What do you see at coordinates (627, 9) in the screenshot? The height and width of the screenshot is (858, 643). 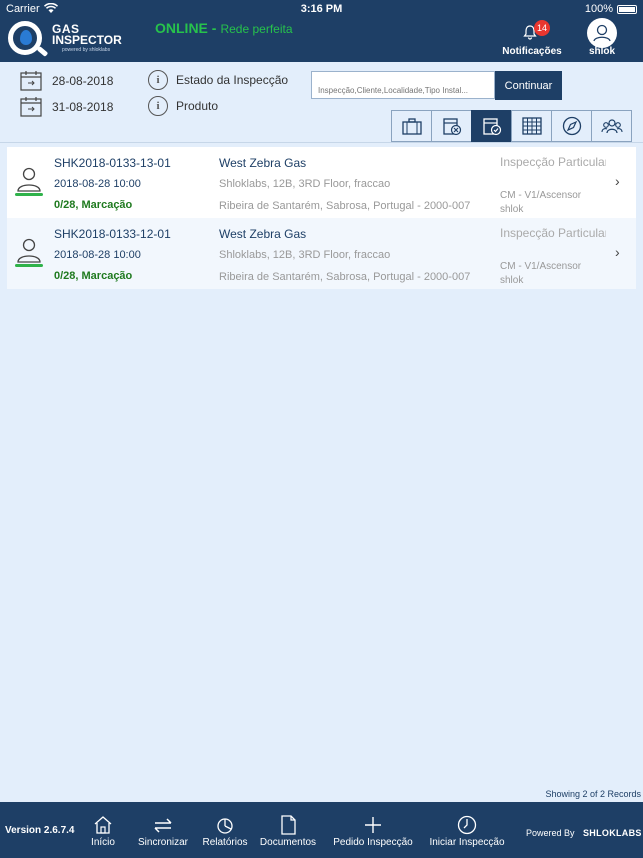 I see `battery-icon` at bounding box center [627, 9].